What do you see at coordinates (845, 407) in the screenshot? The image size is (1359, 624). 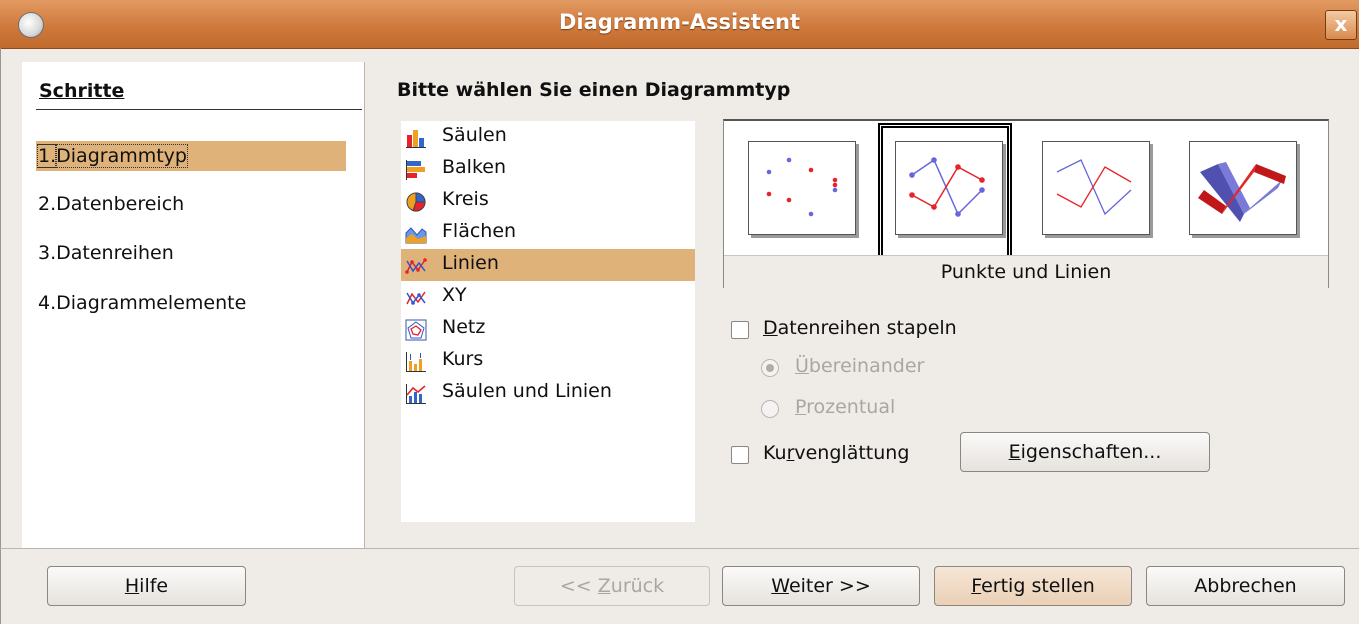 I see `stack-prozentual-label: Prozentual` at bounding box center [845, 407].